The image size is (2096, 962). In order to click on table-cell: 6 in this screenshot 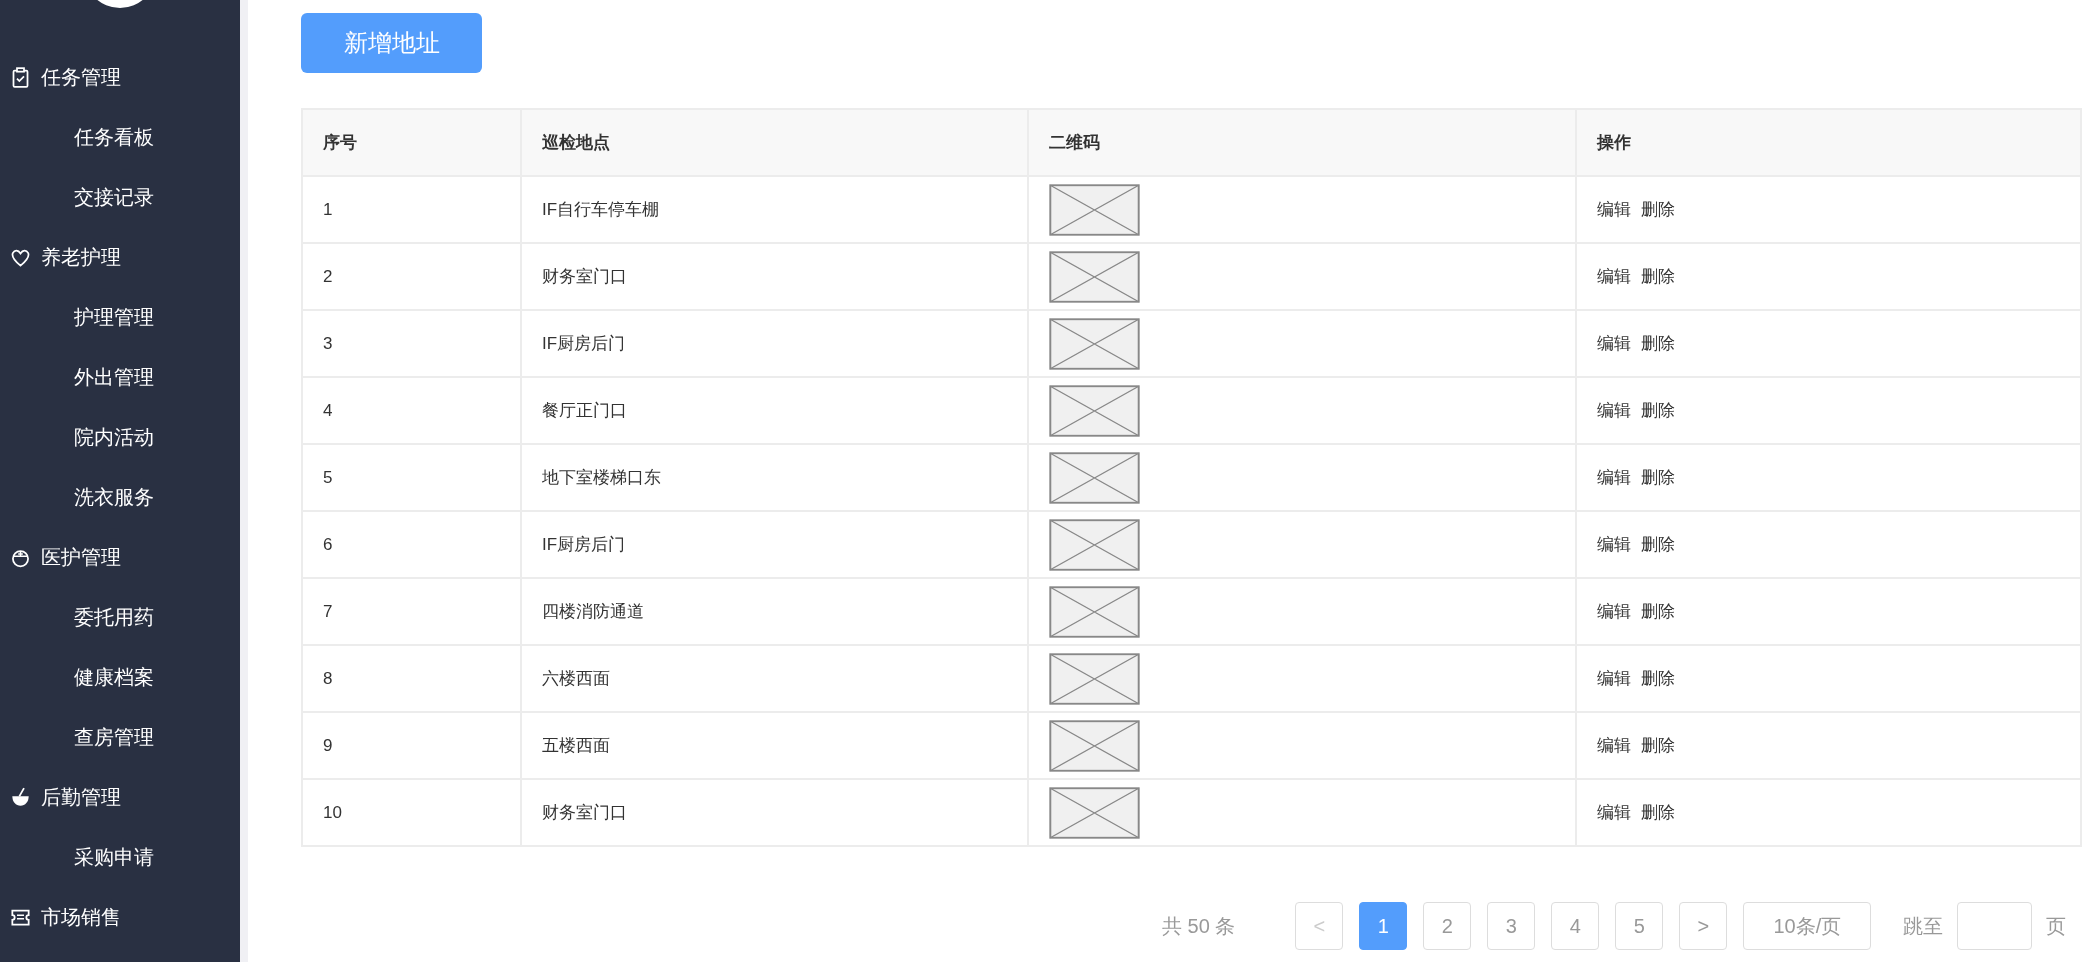, I will do `click(411, 544)`.